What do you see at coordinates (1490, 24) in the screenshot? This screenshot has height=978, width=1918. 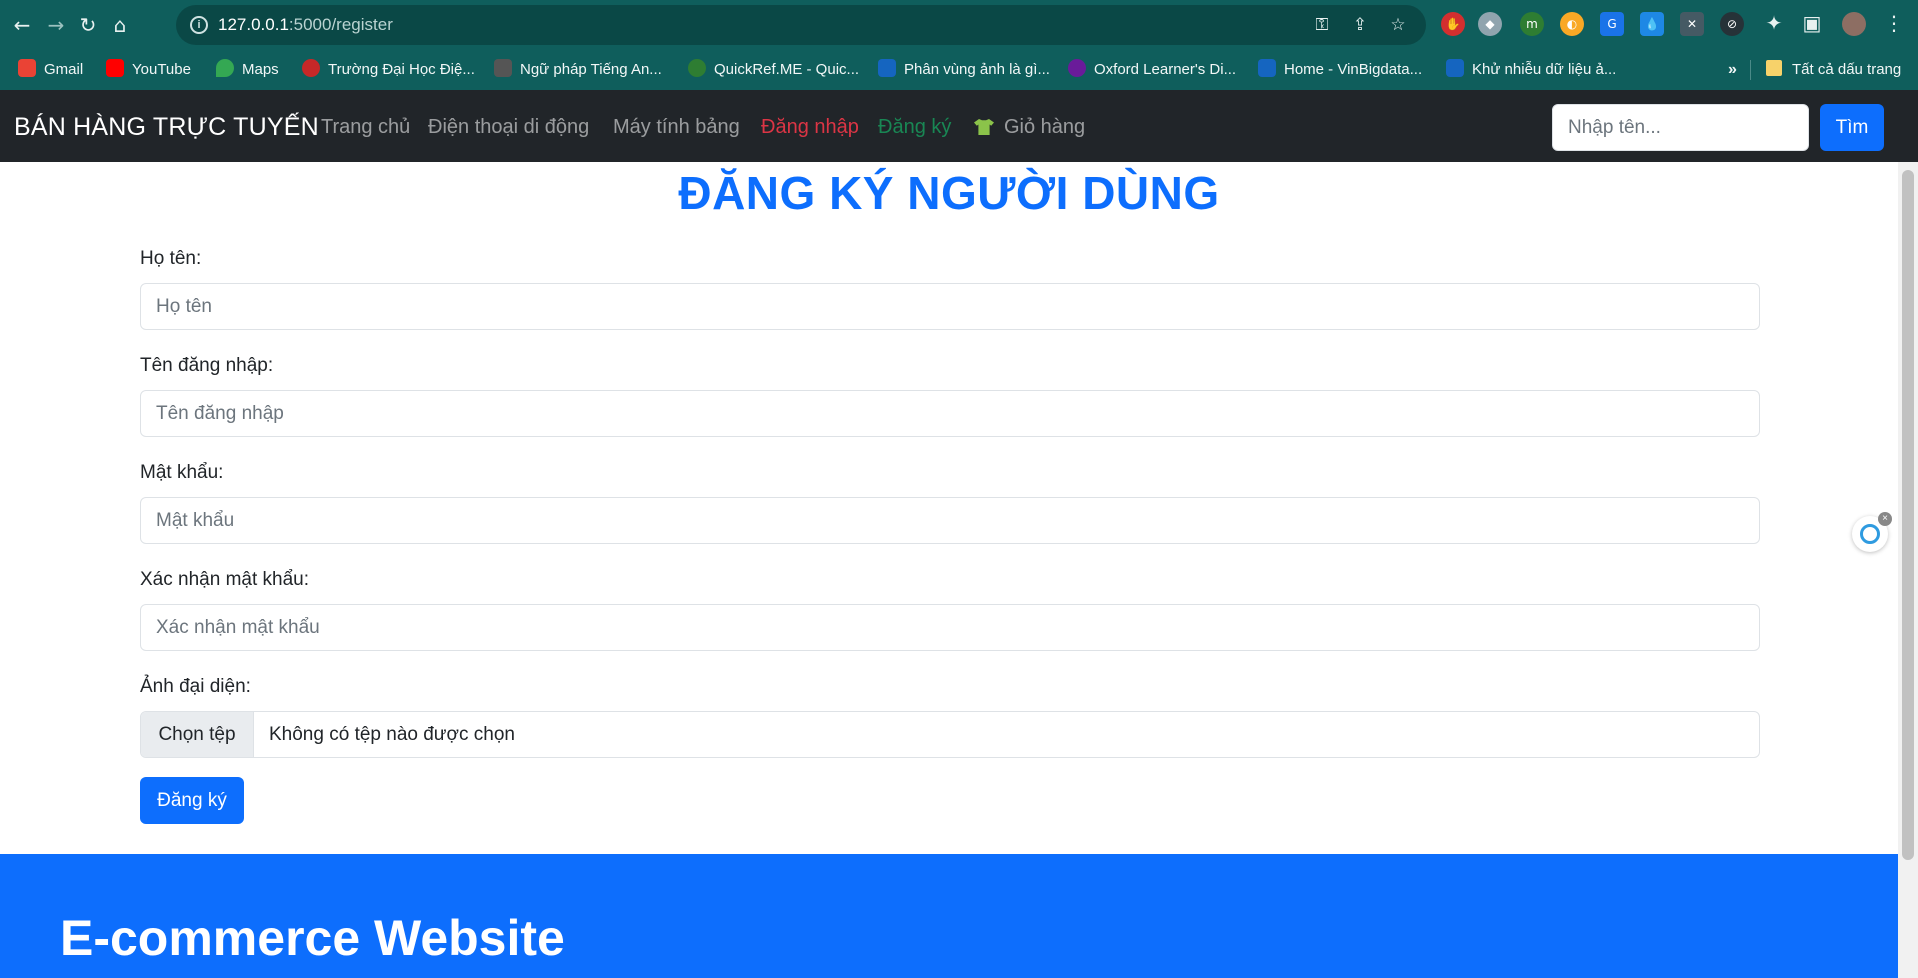 I see `shield-extension-icon: ◆` at bounding box center [1490, 24].